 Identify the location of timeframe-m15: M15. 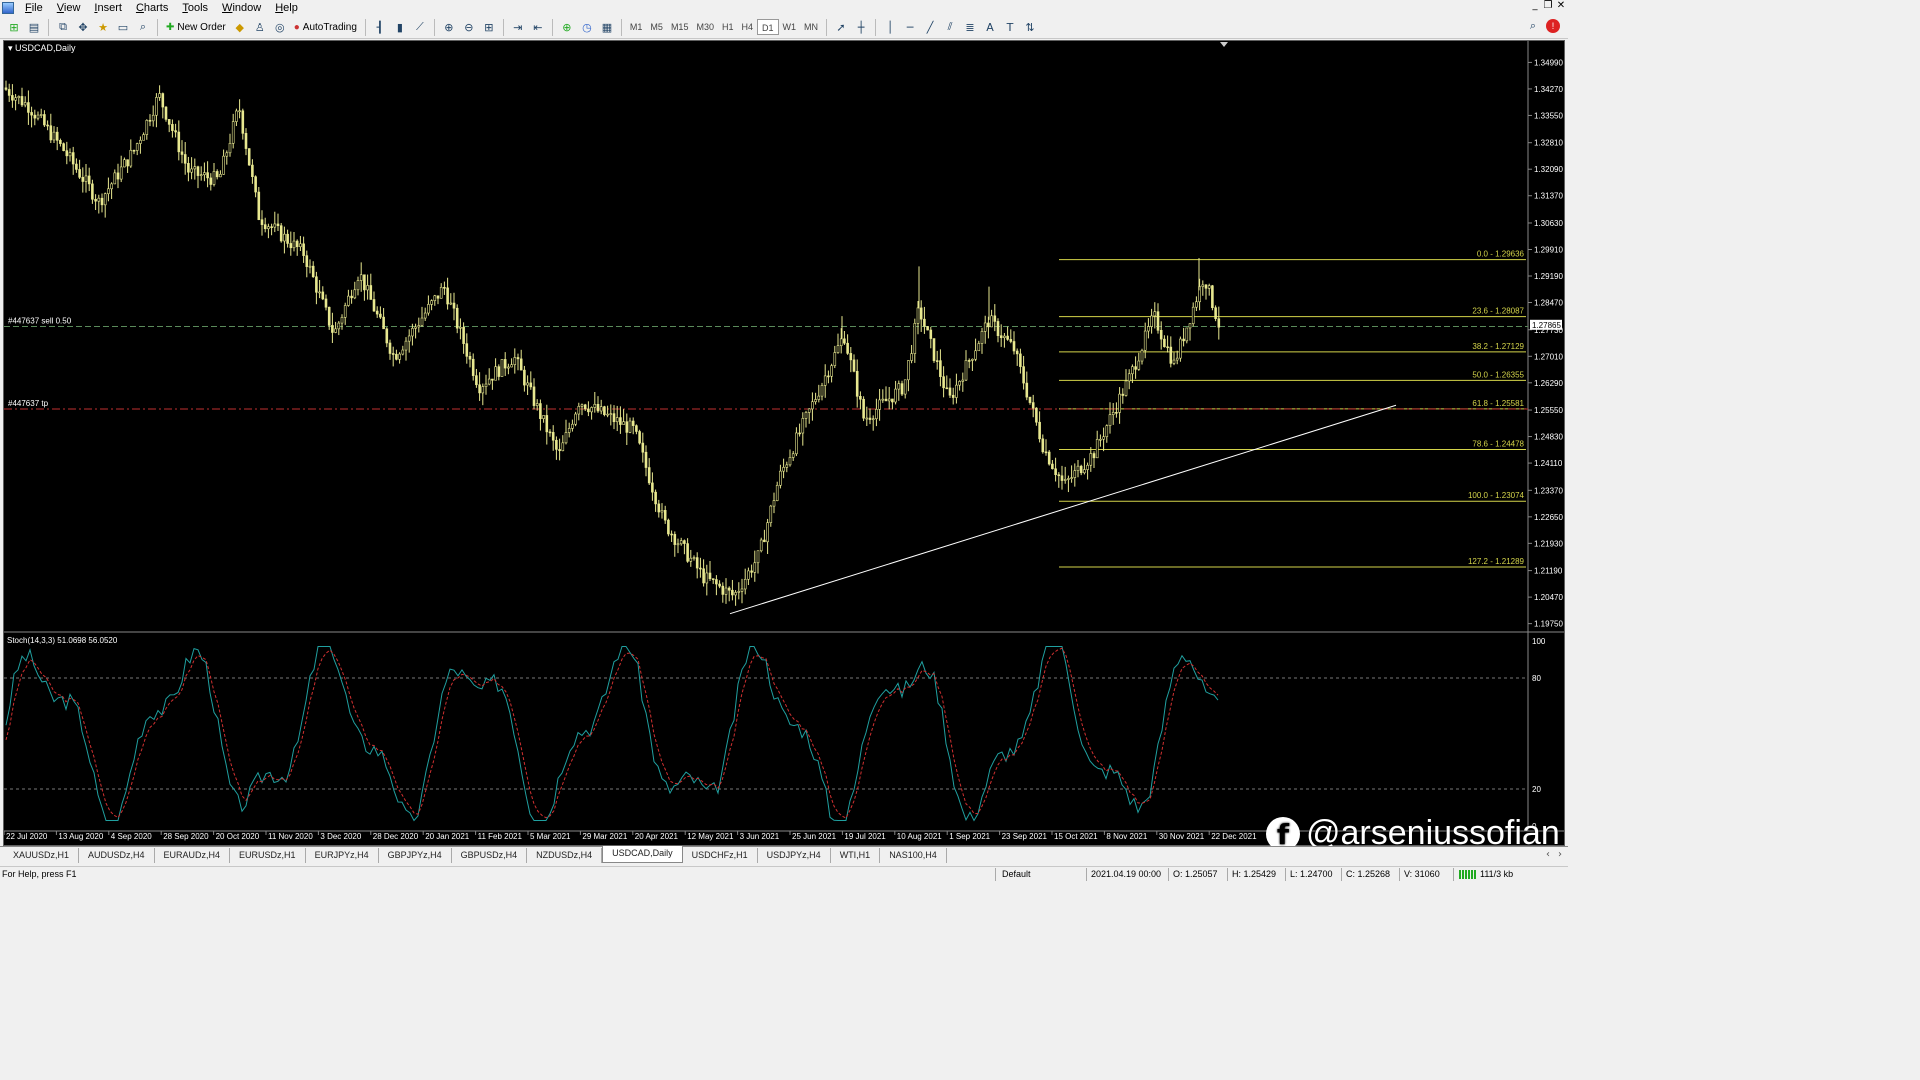
(680, 27).